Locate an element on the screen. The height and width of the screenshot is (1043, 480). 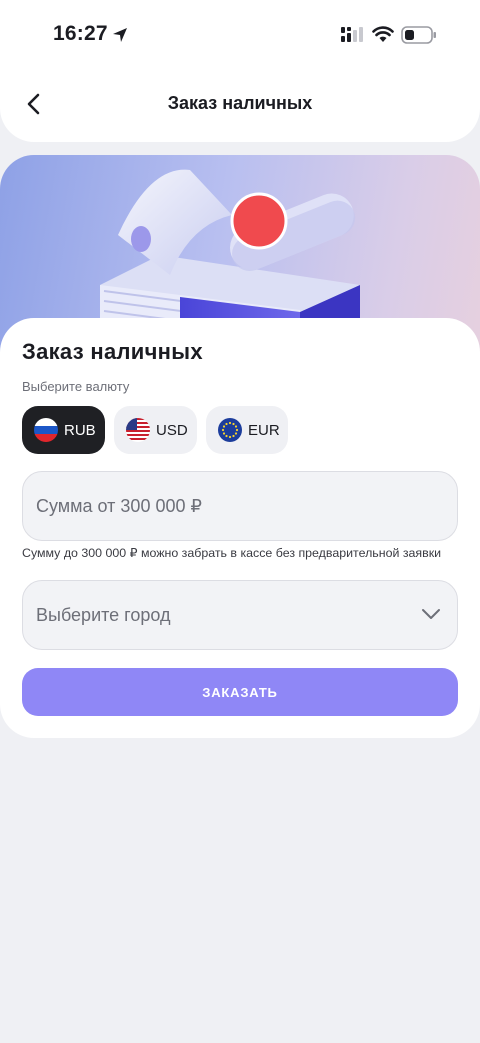
currency-code: EUR is located at coordinates (264, 430).